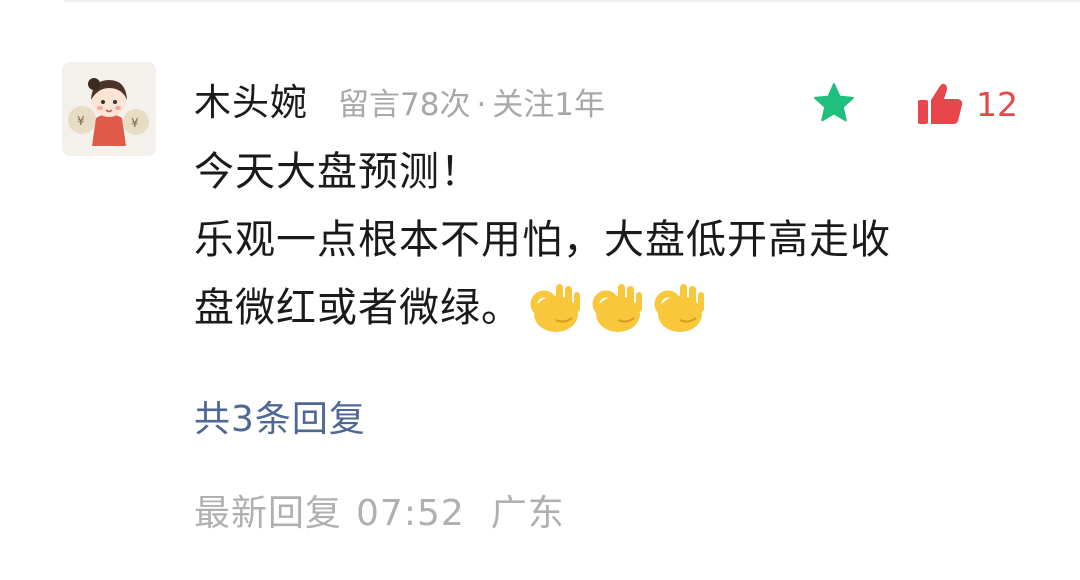  I want to click on comment-line-last: 盘微红或者微绿。, so click(614, 308).